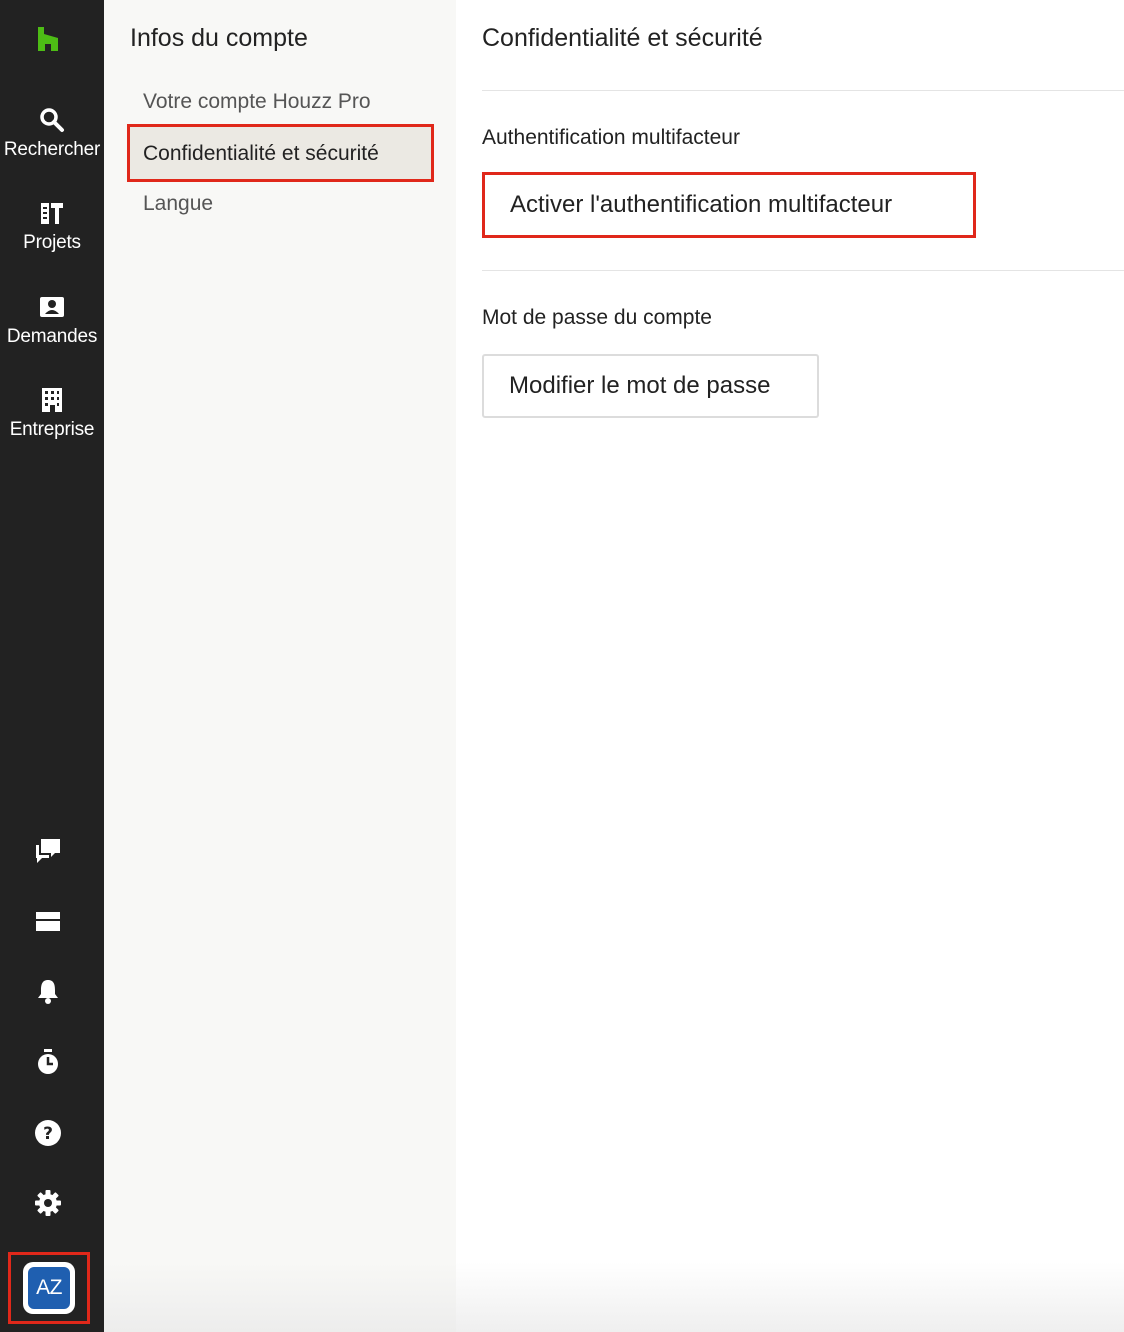  What do you see at coordinates (52, 120) in the screenshot?
I see `search-icon` at bounding box center [52, 120].